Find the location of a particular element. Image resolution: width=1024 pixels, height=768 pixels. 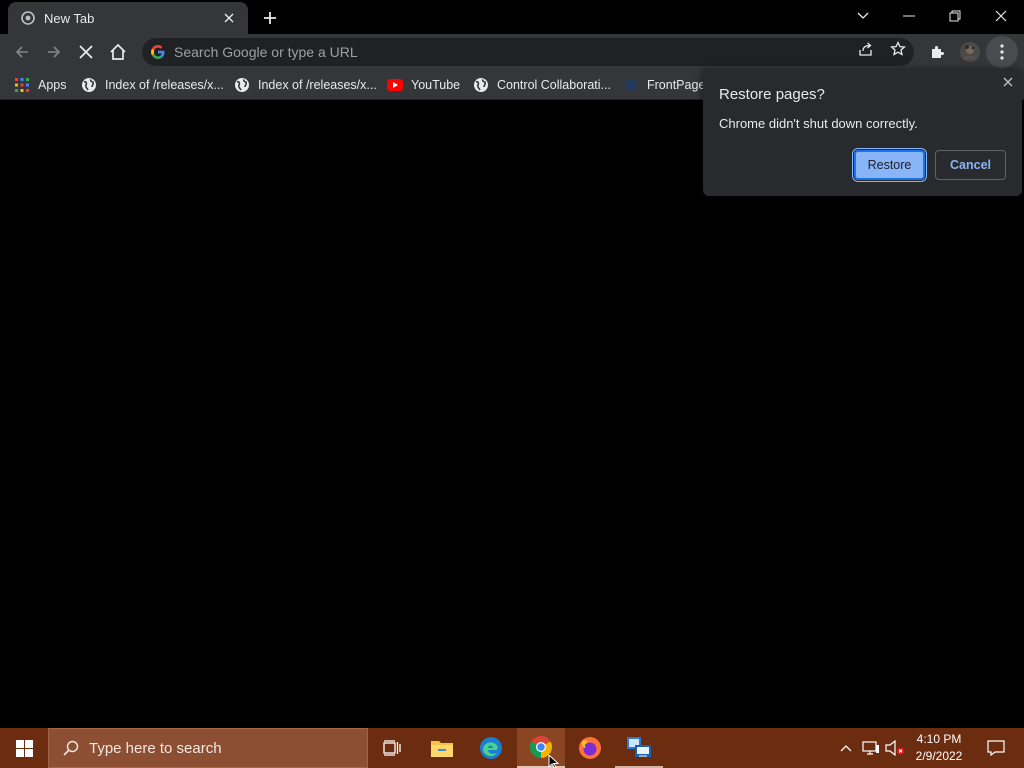

new-tab-button is located at coordinates (270, 18).